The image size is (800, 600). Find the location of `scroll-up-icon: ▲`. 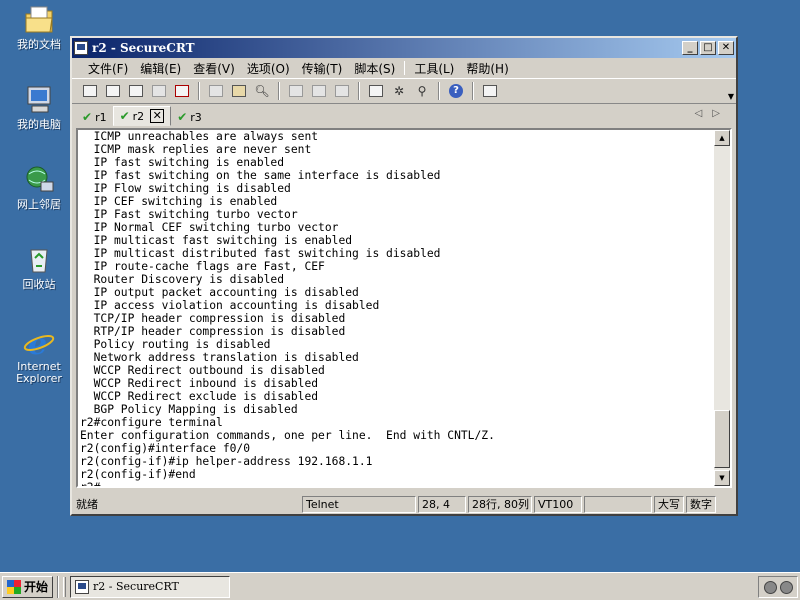

scroll-up-icon: ▲ is located at coordinates (722, 138).